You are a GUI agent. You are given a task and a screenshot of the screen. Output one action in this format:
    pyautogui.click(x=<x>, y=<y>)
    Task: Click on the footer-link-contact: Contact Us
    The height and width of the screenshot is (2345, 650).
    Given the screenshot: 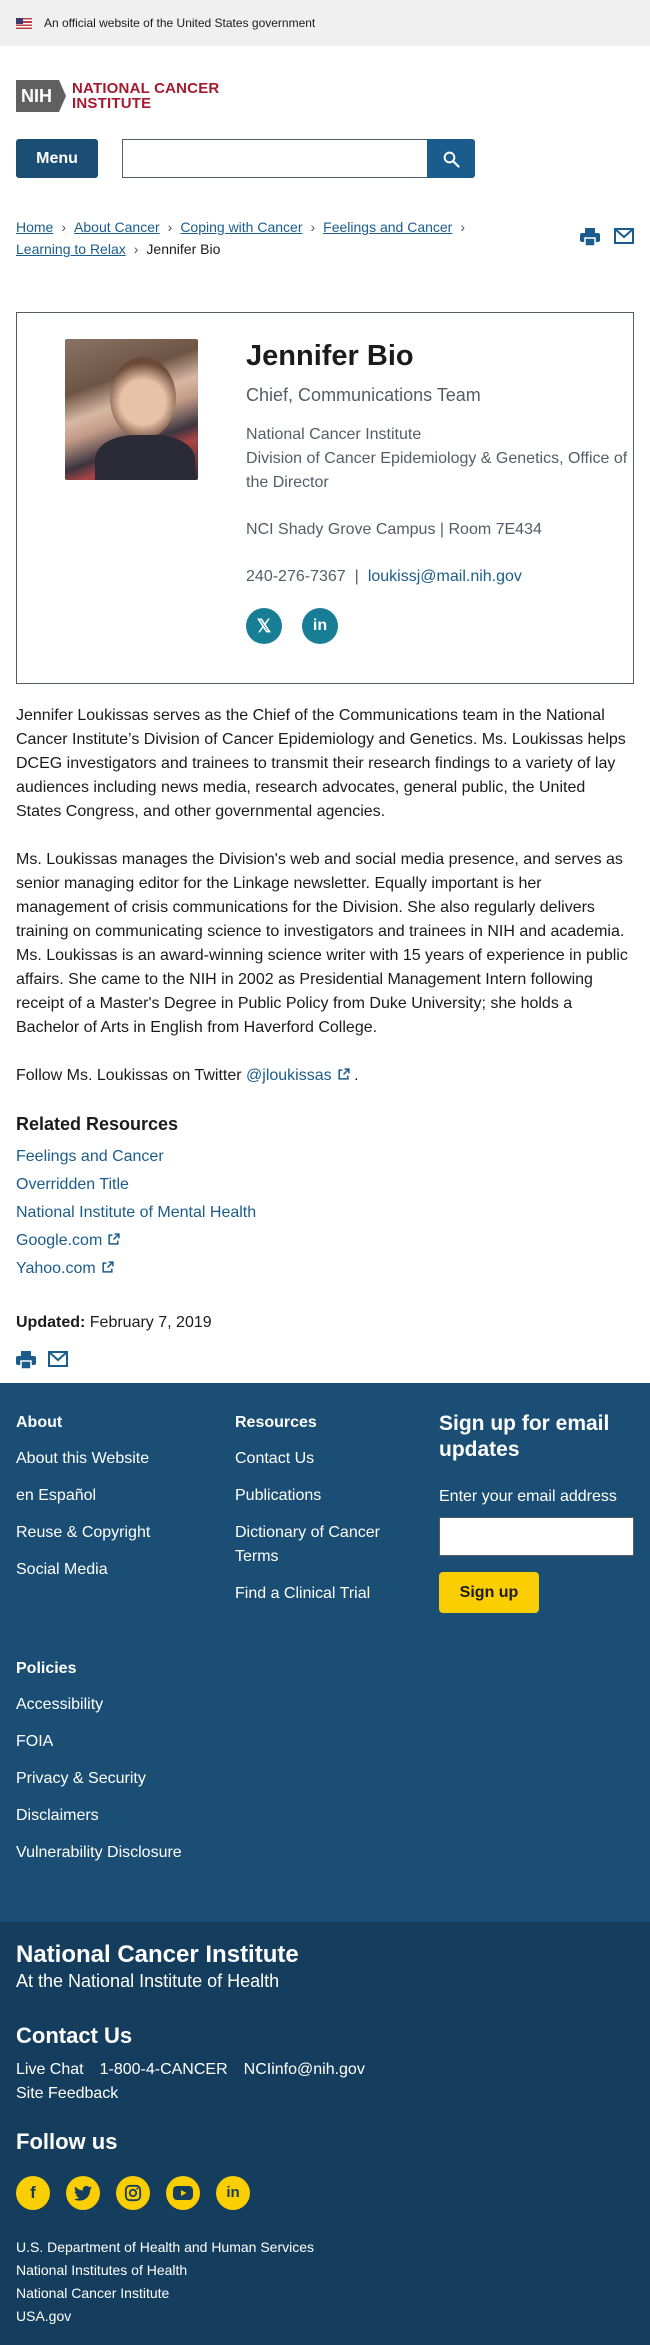 What is the action you would take?
    pyautogui.click(x=274, y=1458)
    